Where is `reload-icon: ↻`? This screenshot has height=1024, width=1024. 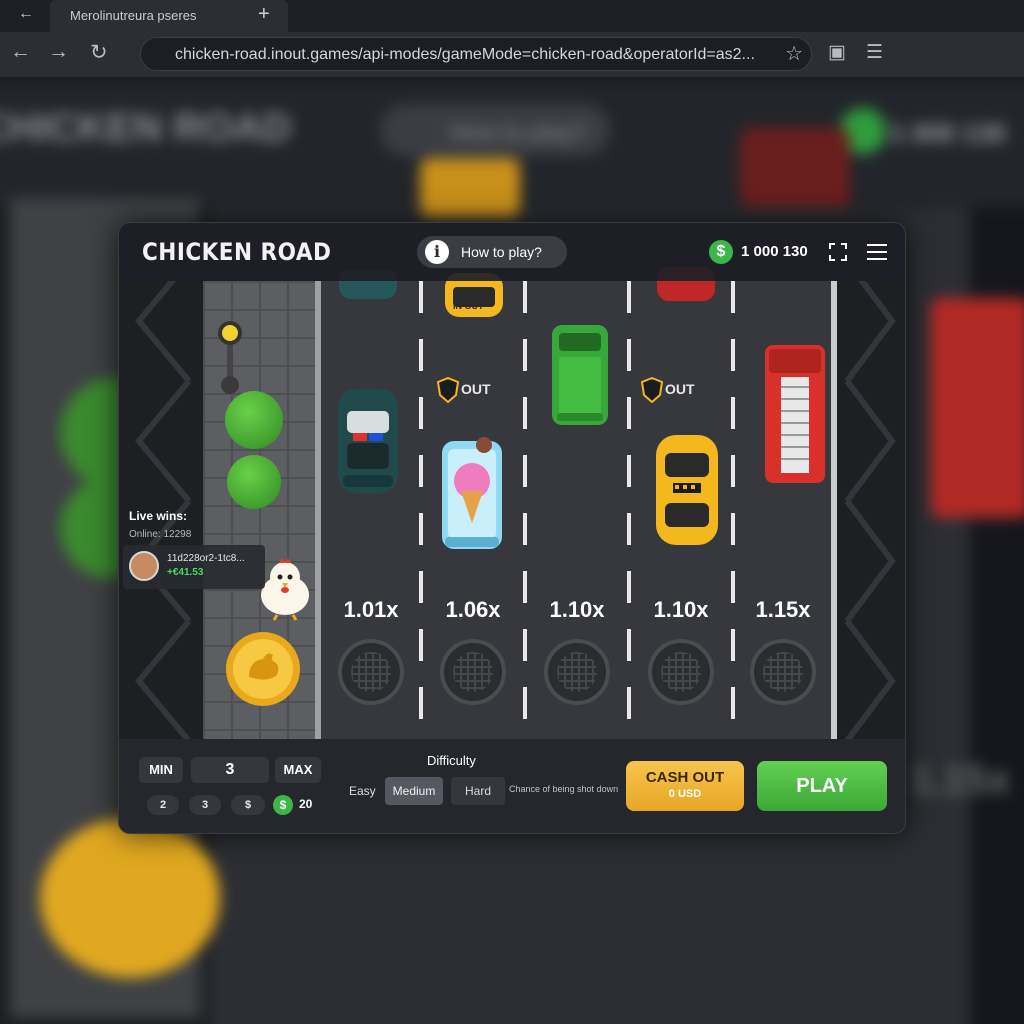 reload-icon: ↻ is located at coordinates (99, 52).